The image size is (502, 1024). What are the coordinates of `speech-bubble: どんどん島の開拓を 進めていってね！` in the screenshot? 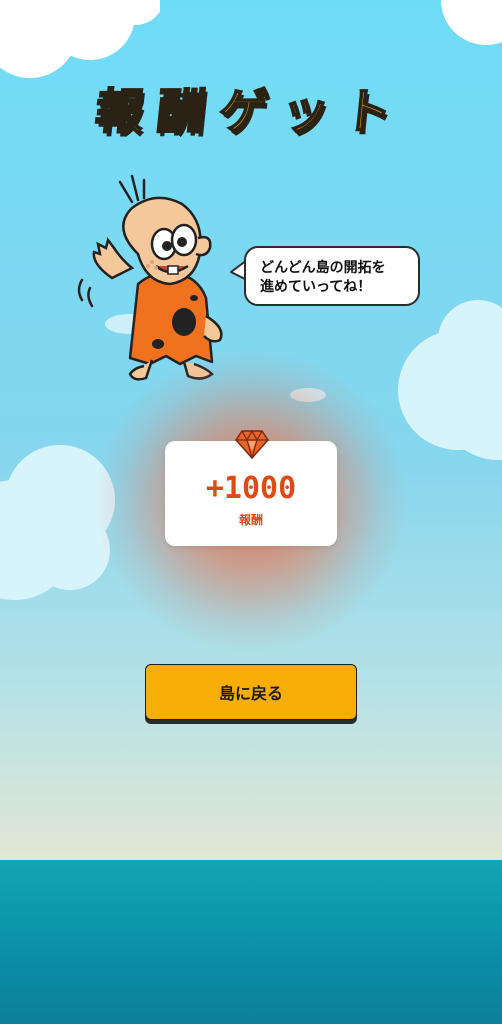 It's located at (332, 276).